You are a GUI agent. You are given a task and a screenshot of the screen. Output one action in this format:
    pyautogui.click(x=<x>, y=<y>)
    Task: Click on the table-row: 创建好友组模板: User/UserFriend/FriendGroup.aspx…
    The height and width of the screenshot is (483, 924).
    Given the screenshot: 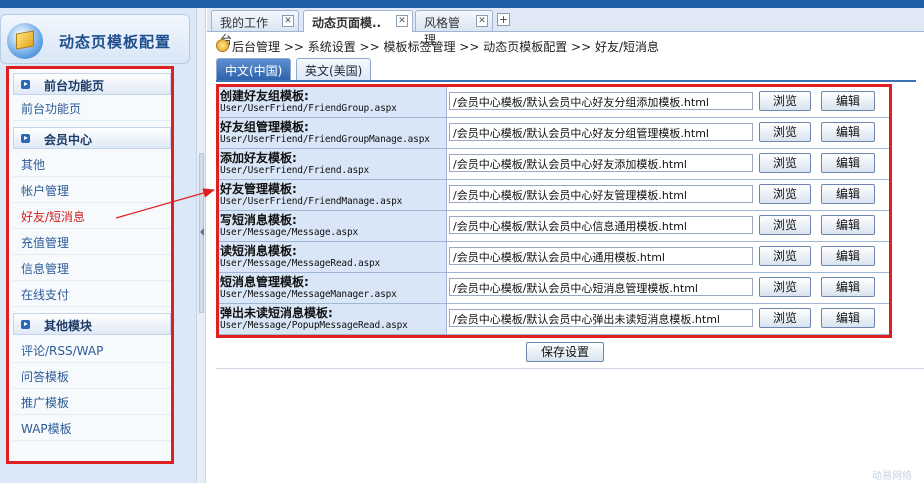 What is the action you would take?
    pyautogui.click(x=554, y=102)
    